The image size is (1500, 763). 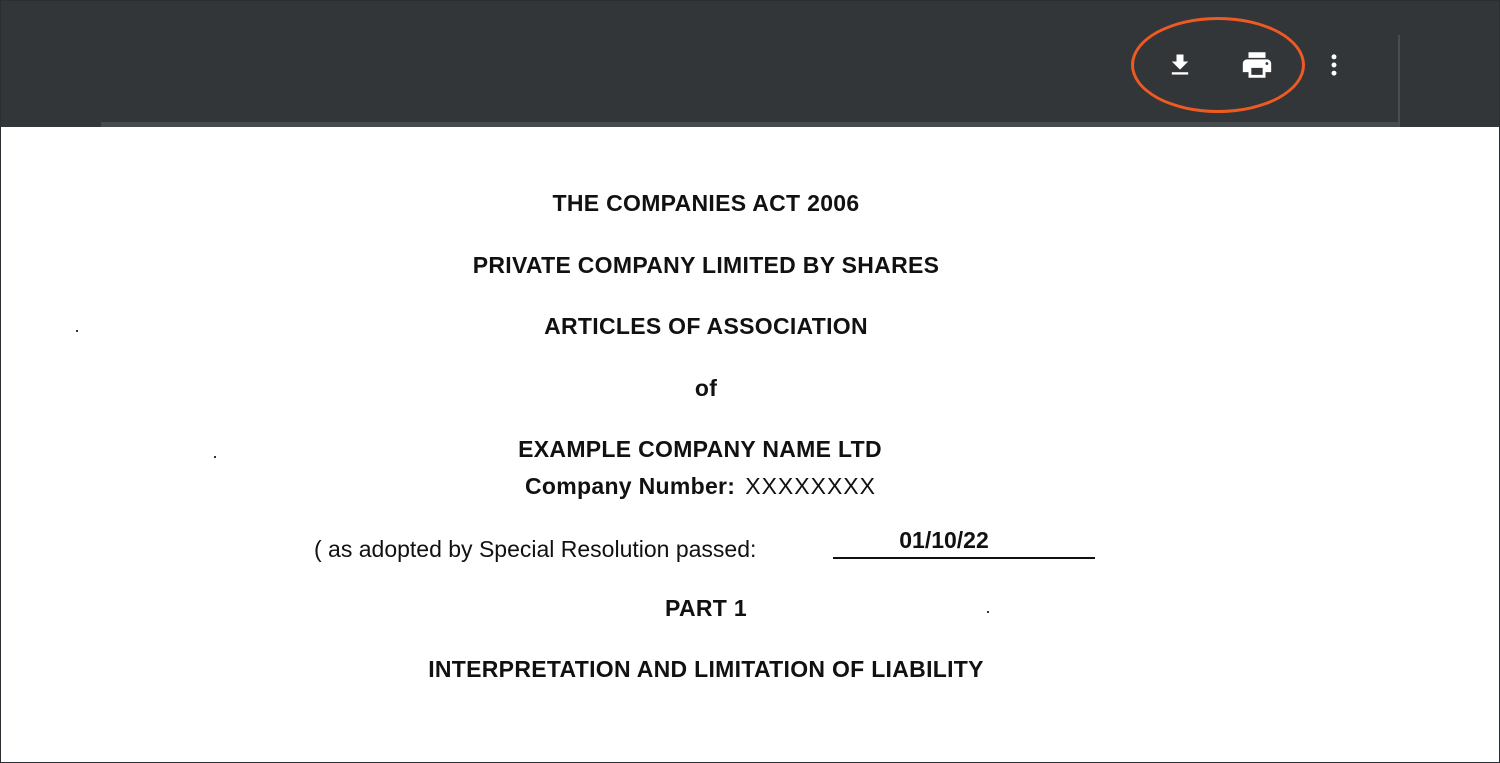 What do you see at coordinates (706, 326) in the screenshot?
I see `document-title: ARTICLES OF ASSOCIATION` at bounding box center [706, 326].